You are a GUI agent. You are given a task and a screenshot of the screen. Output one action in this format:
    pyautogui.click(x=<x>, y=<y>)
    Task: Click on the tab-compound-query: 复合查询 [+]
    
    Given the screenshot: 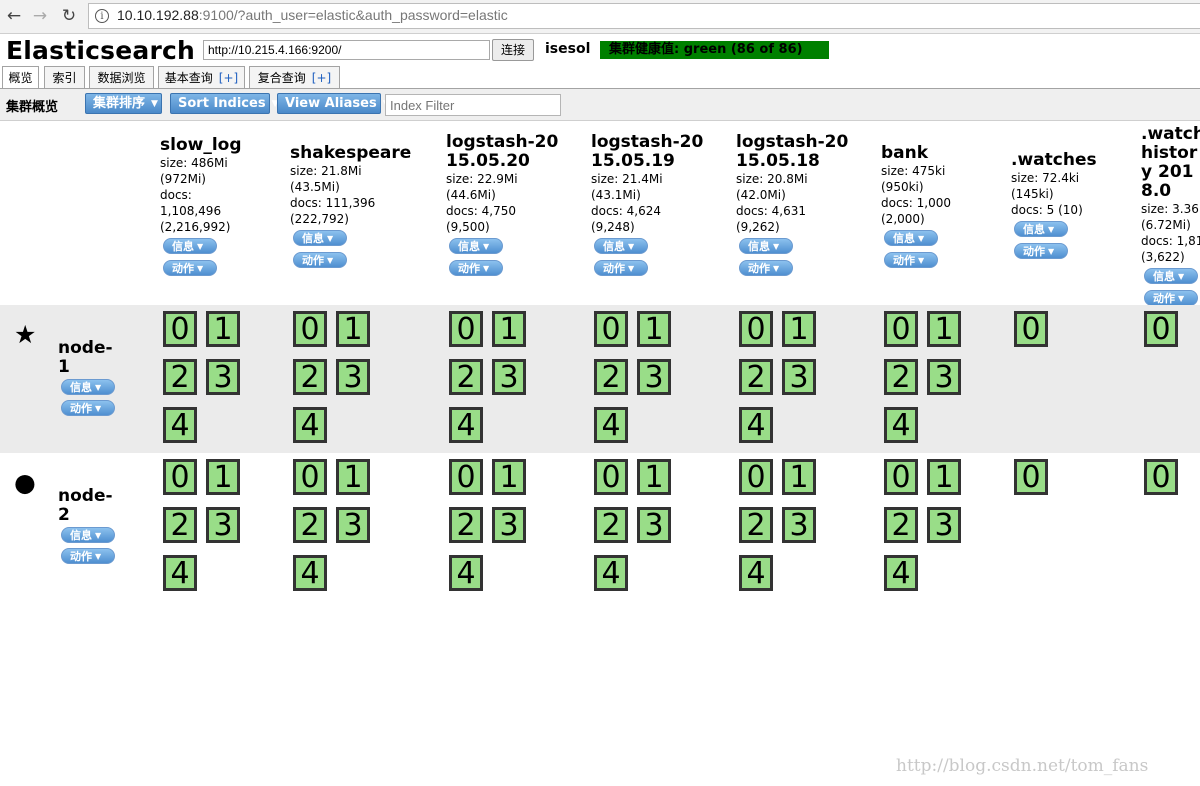 What is the action you would take?
    pyautogui.click(x=294, y=77)
    